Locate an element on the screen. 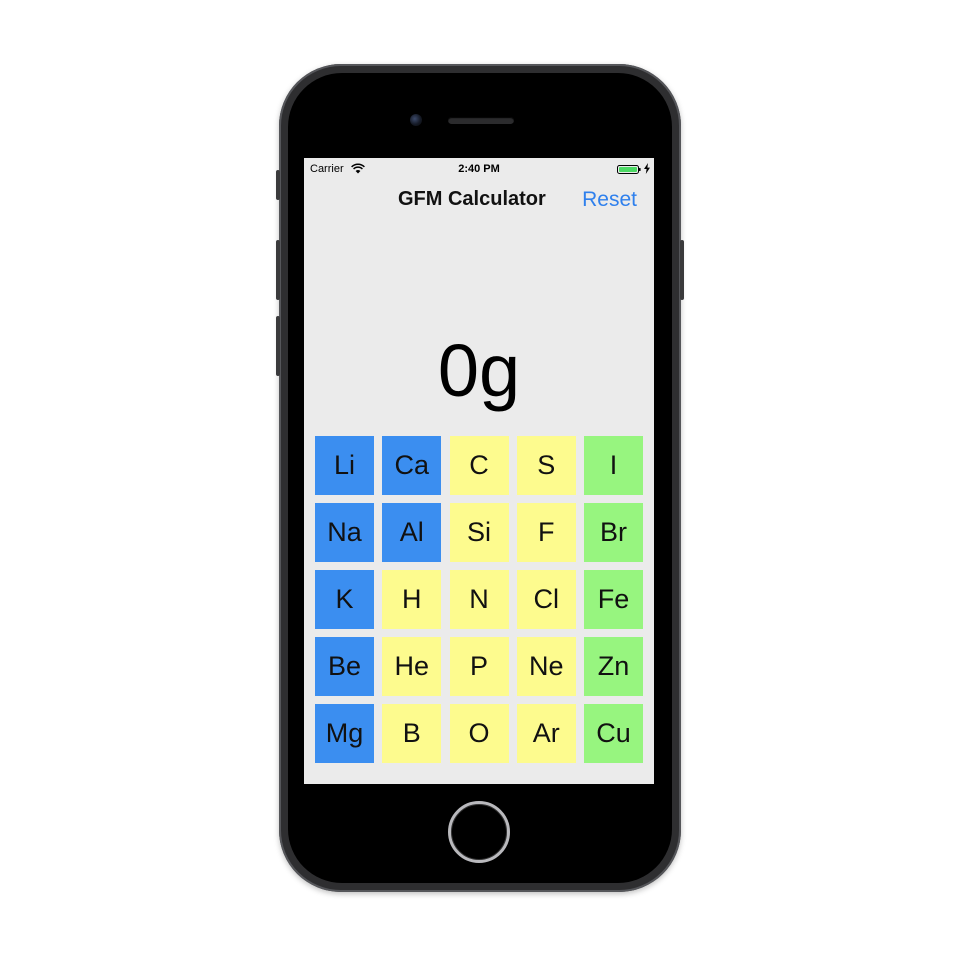 The width and height of the screenshot is (960, 960). element-button-p: P is located at coordinates (479, 666).